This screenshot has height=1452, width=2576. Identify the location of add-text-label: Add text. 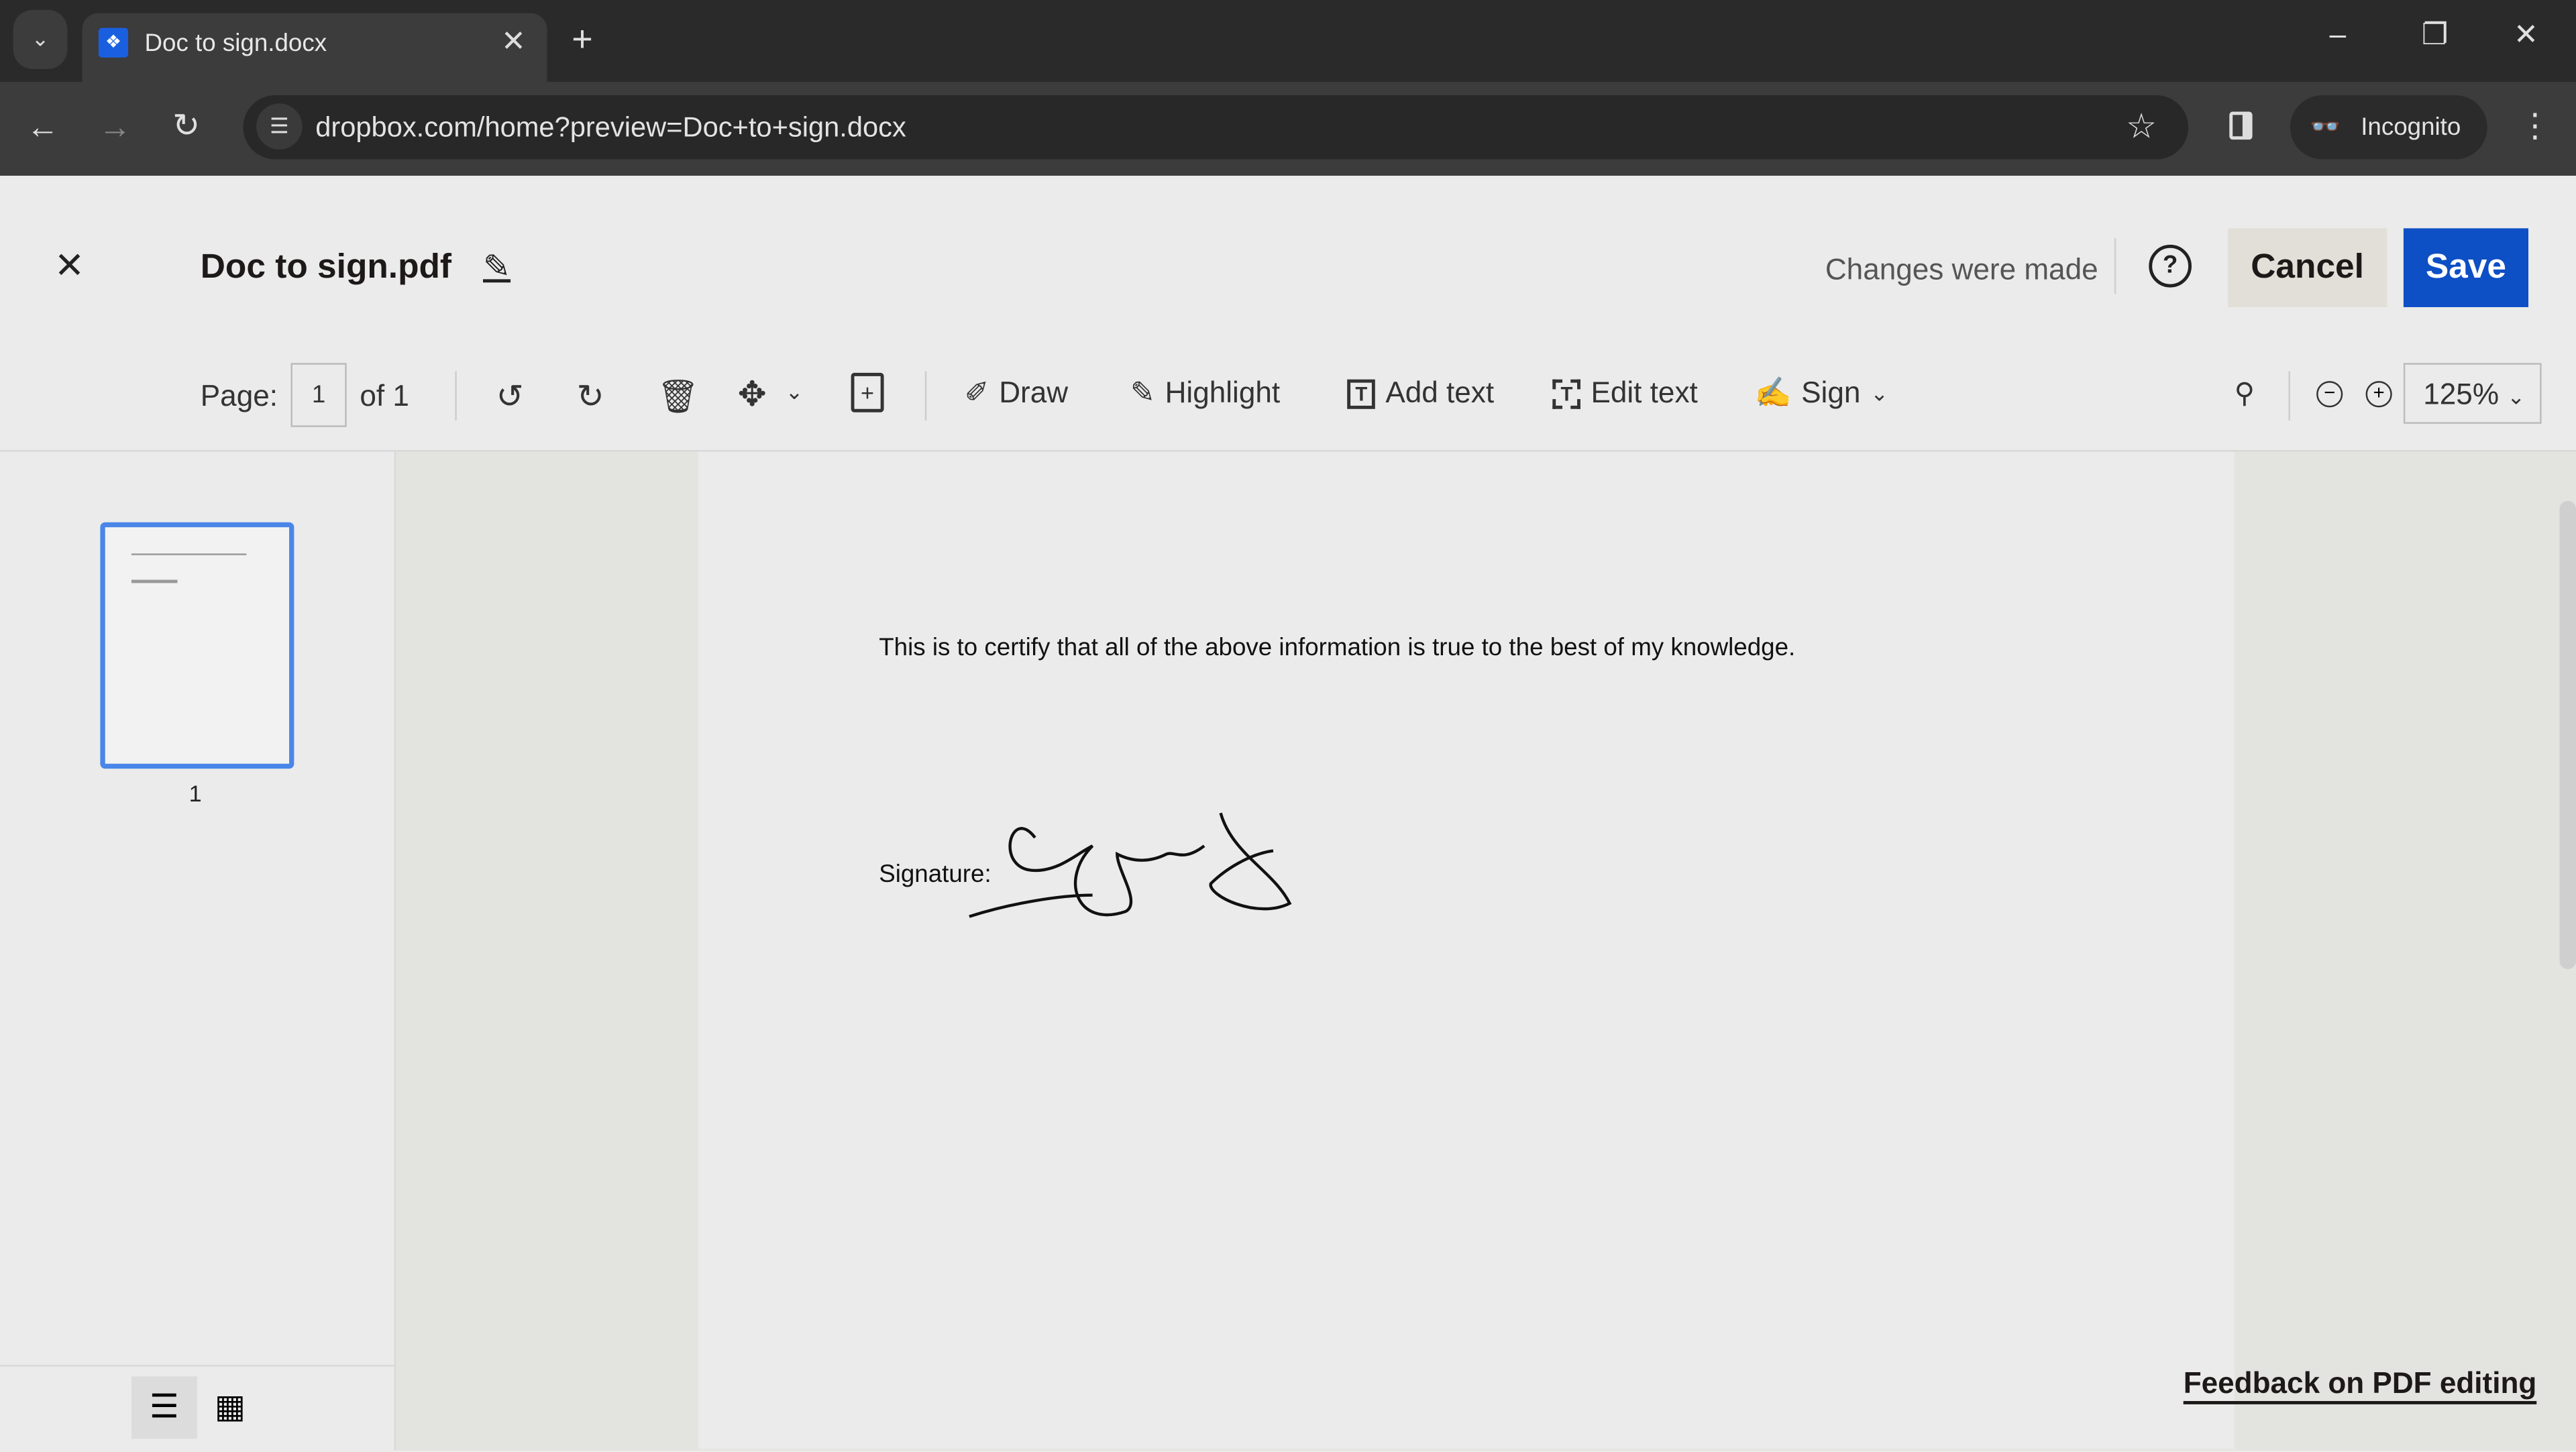
(1440, 392).